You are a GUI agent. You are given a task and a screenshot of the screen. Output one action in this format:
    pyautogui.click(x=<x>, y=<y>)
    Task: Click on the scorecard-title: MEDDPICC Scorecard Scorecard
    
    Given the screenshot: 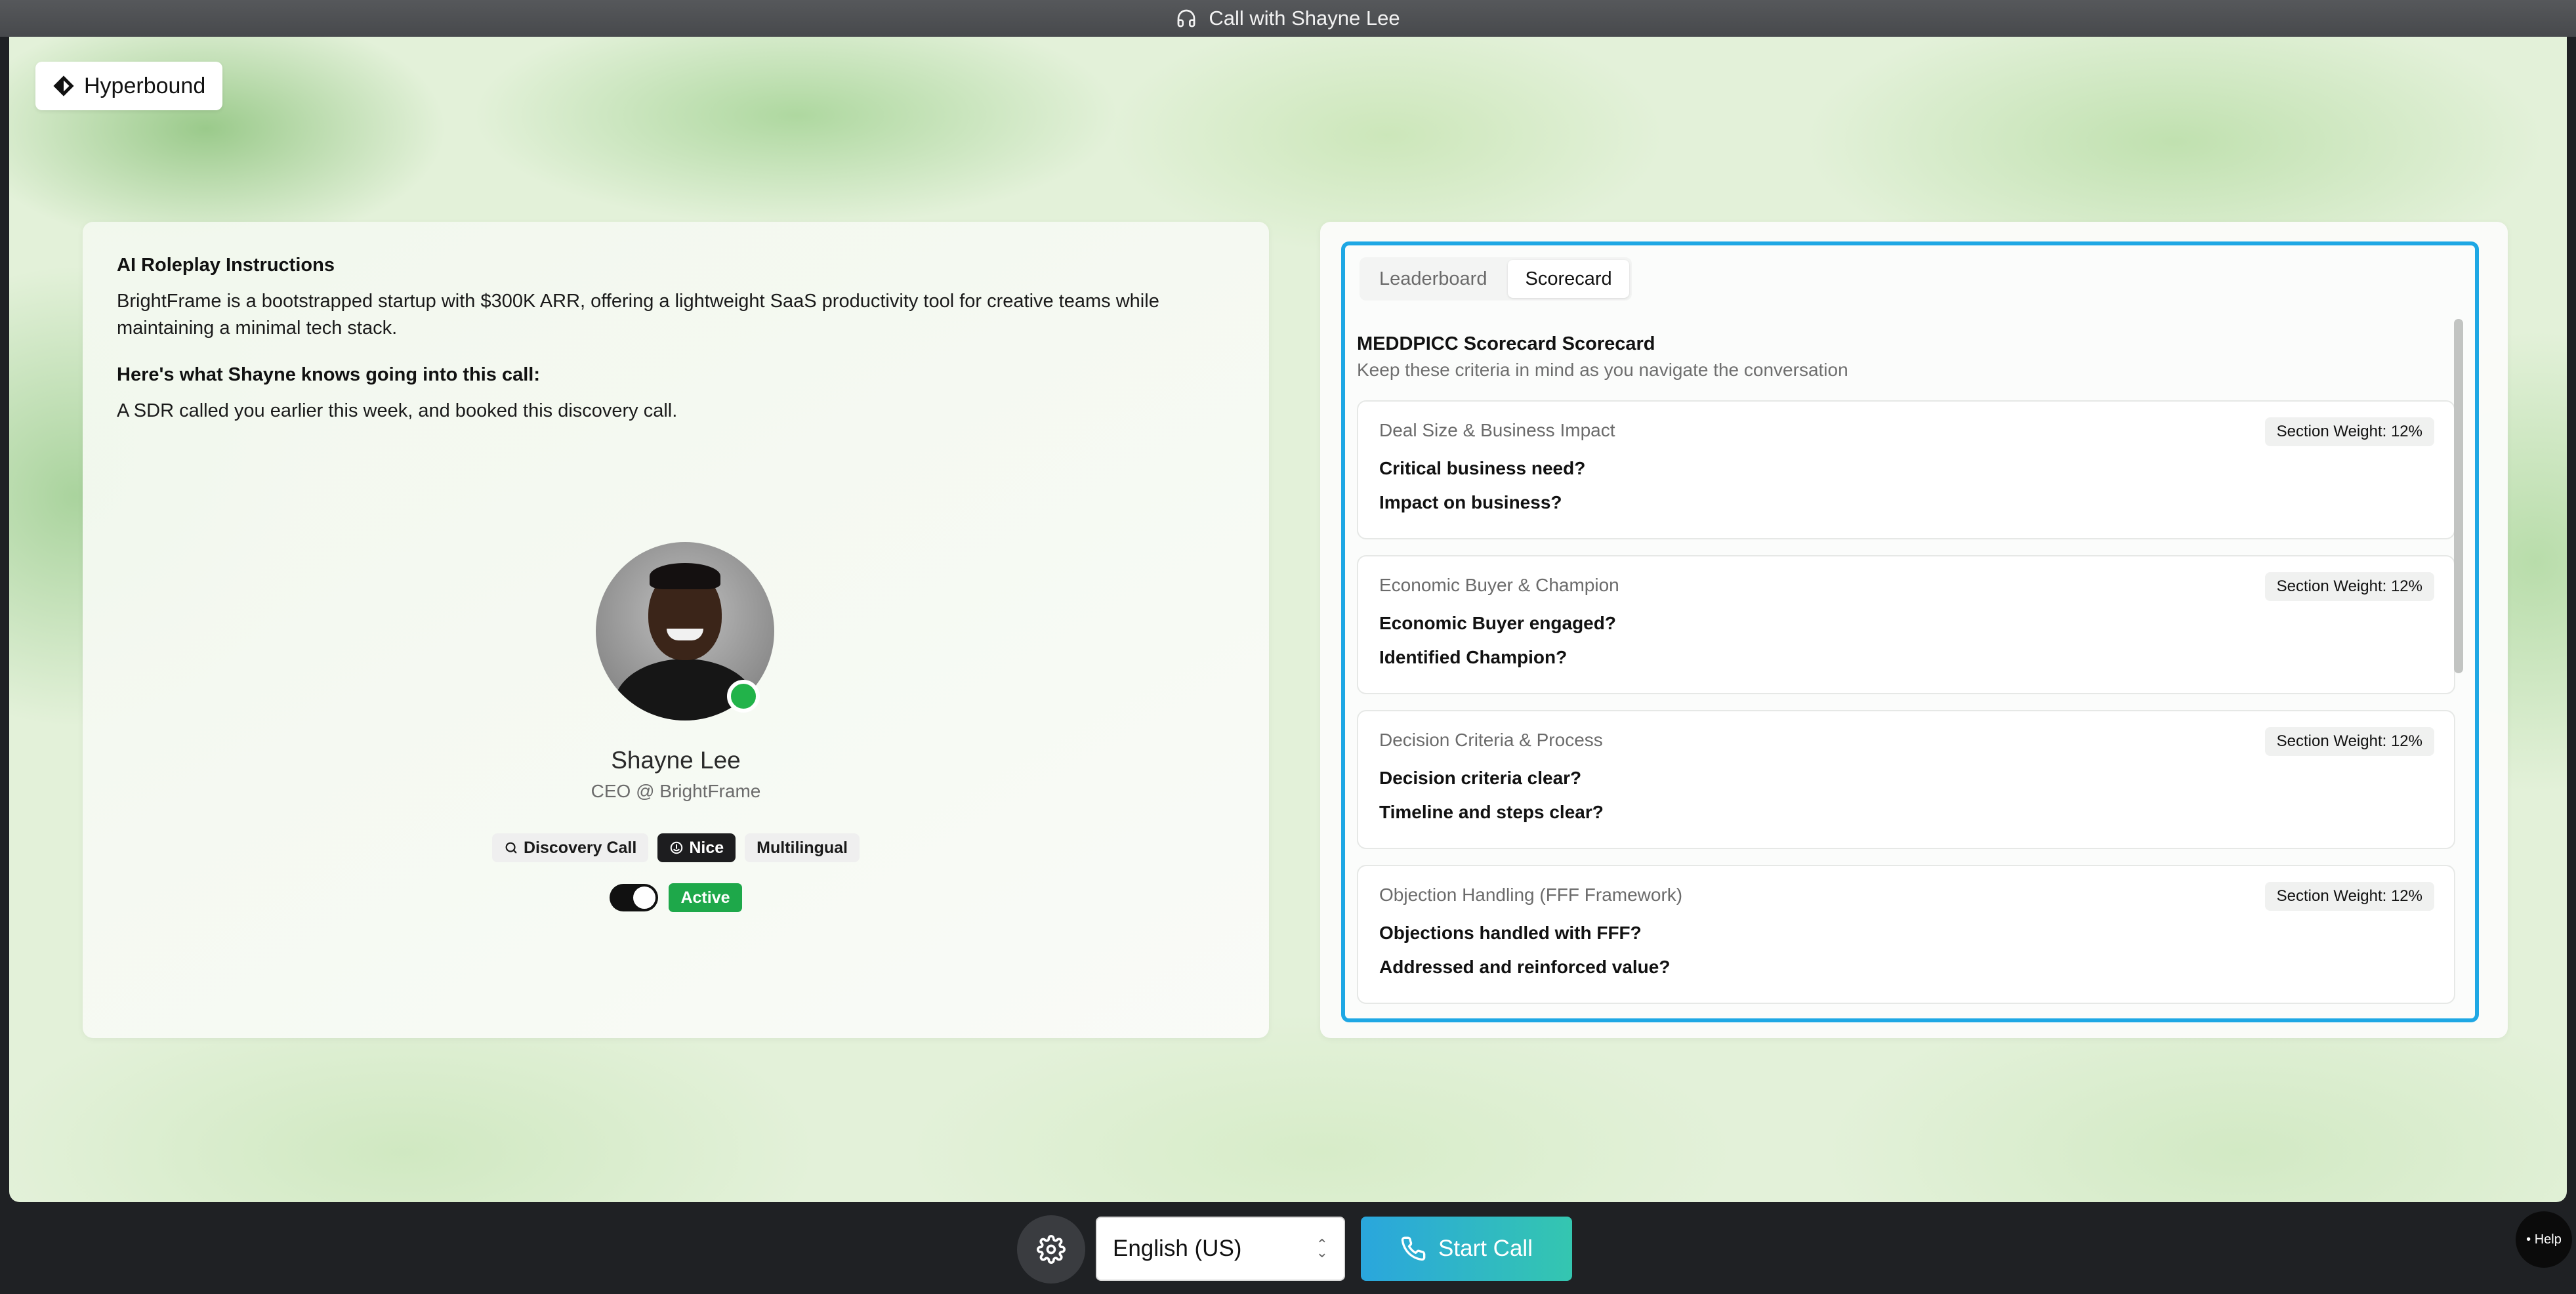 What is the action you would take?
    pyautogui.click(x=1506, y=344)
    